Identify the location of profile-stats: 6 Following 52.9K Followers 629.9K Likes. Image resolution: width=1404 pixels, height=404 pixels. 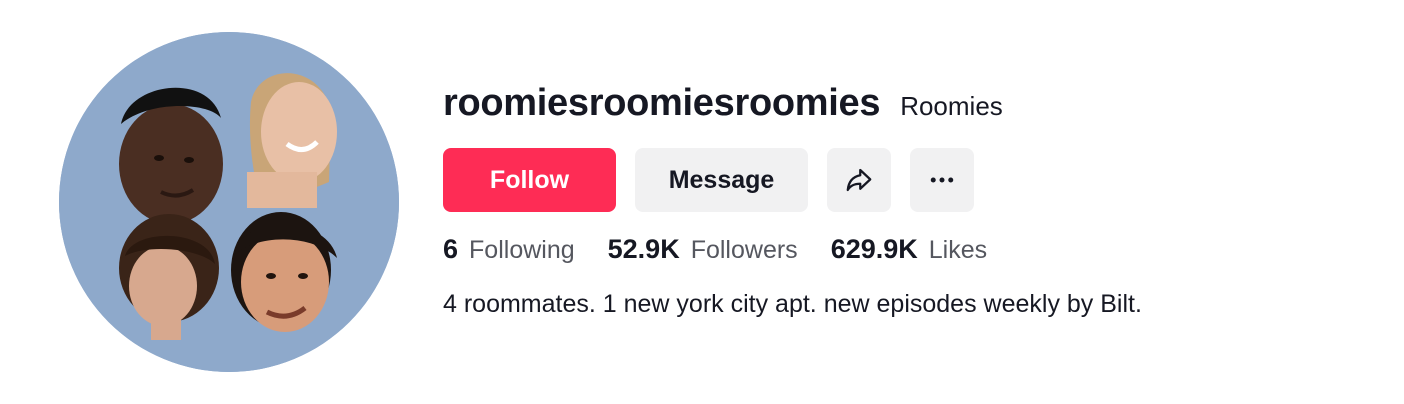
(731, 249).